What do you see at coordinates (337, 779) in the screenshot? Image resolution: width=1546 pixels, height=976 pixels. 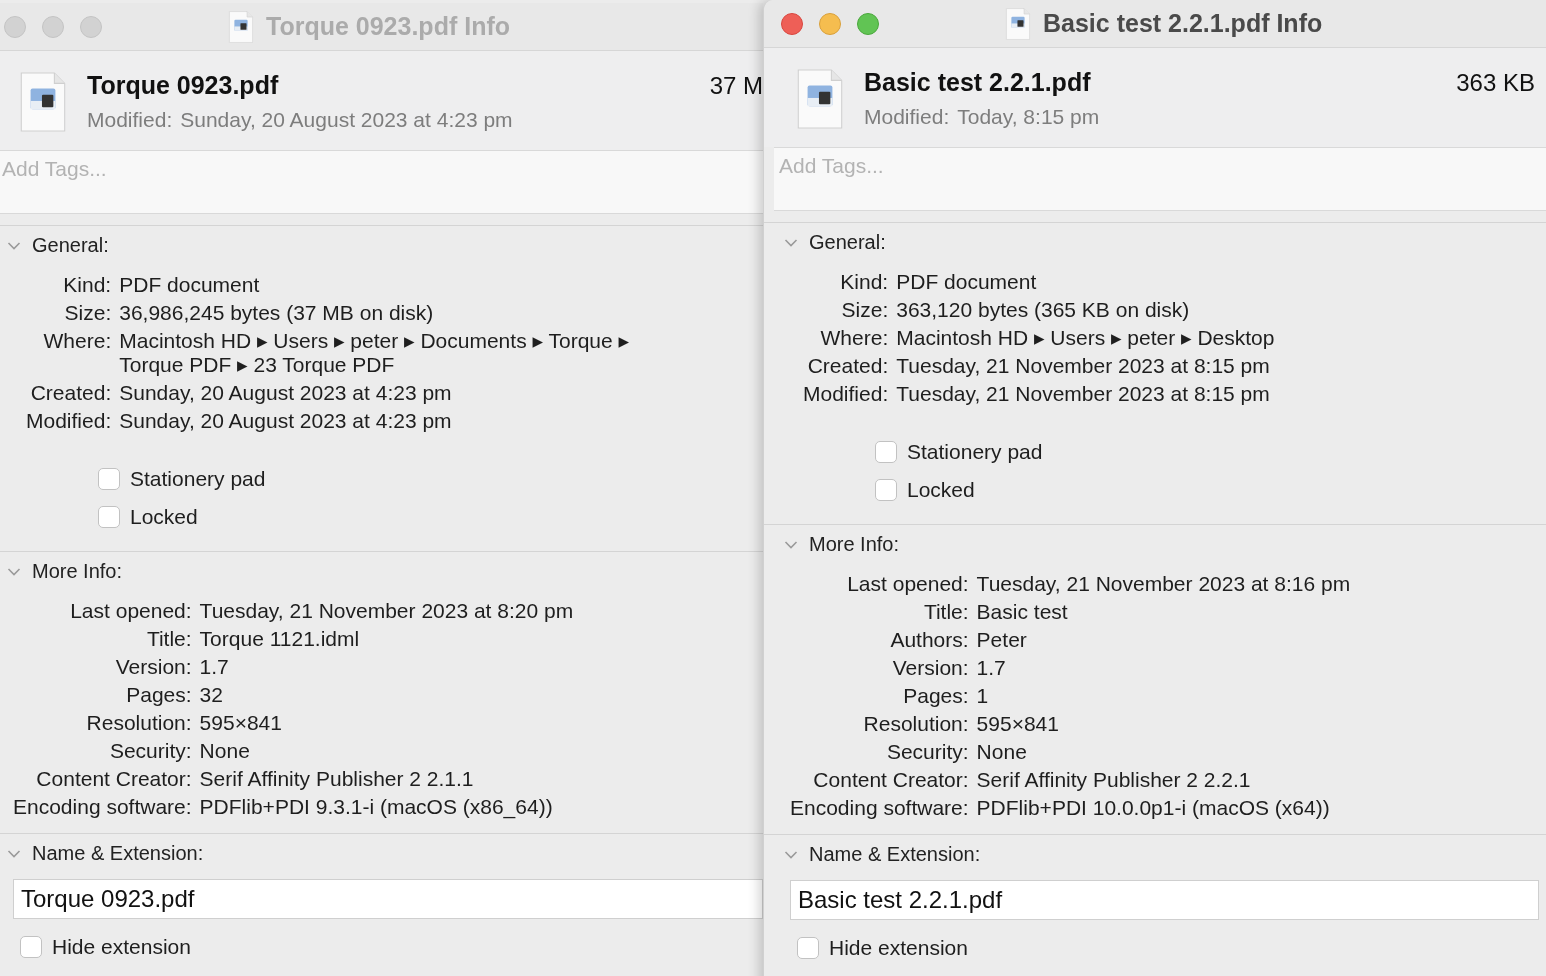 I see `info-value: Serif Affinity Publisher 2 2.1.1` at bounding box center [337, 779].